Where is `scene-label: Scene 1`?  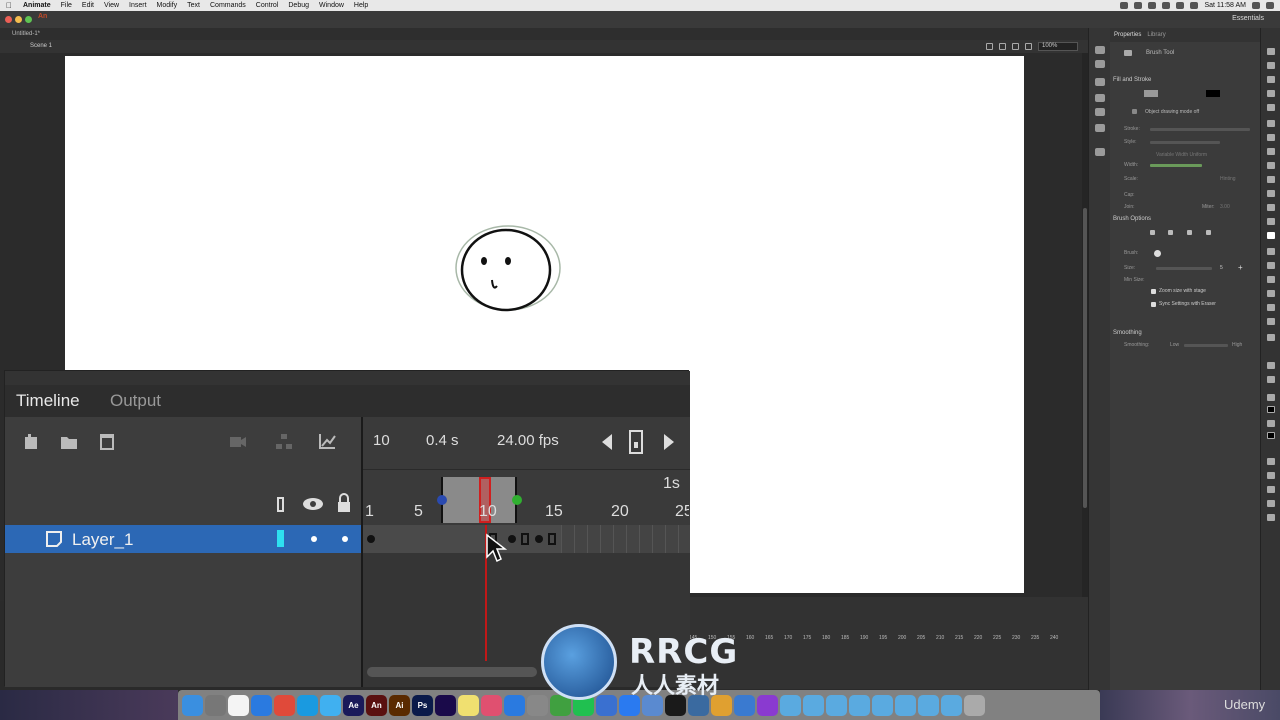 scene-label: Scene 1 is located at coordinates (41, 46).